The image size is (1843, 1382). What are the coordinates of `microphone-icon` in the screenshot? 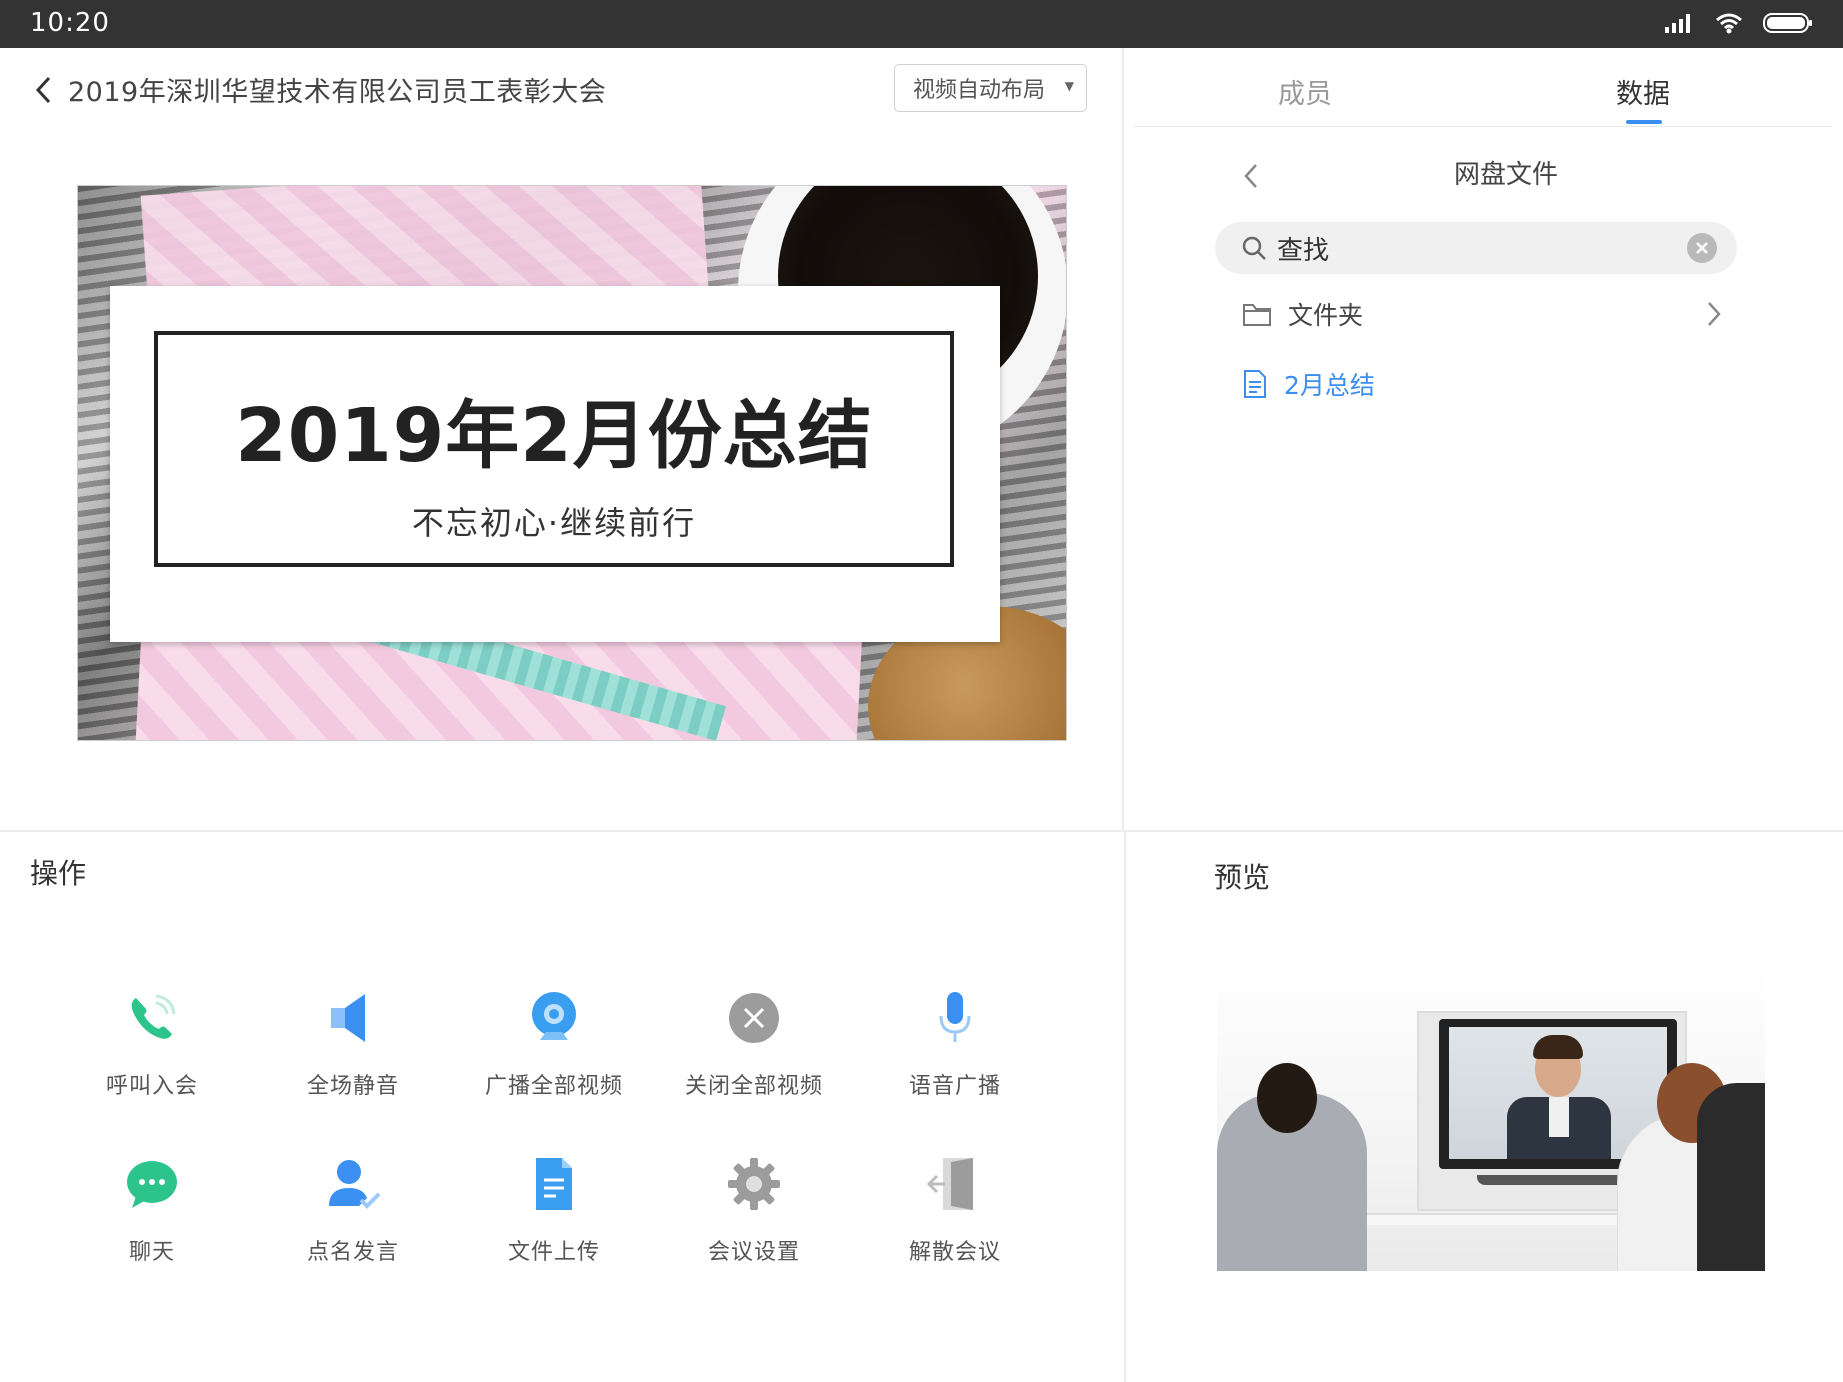 It's located at (955, 1018).